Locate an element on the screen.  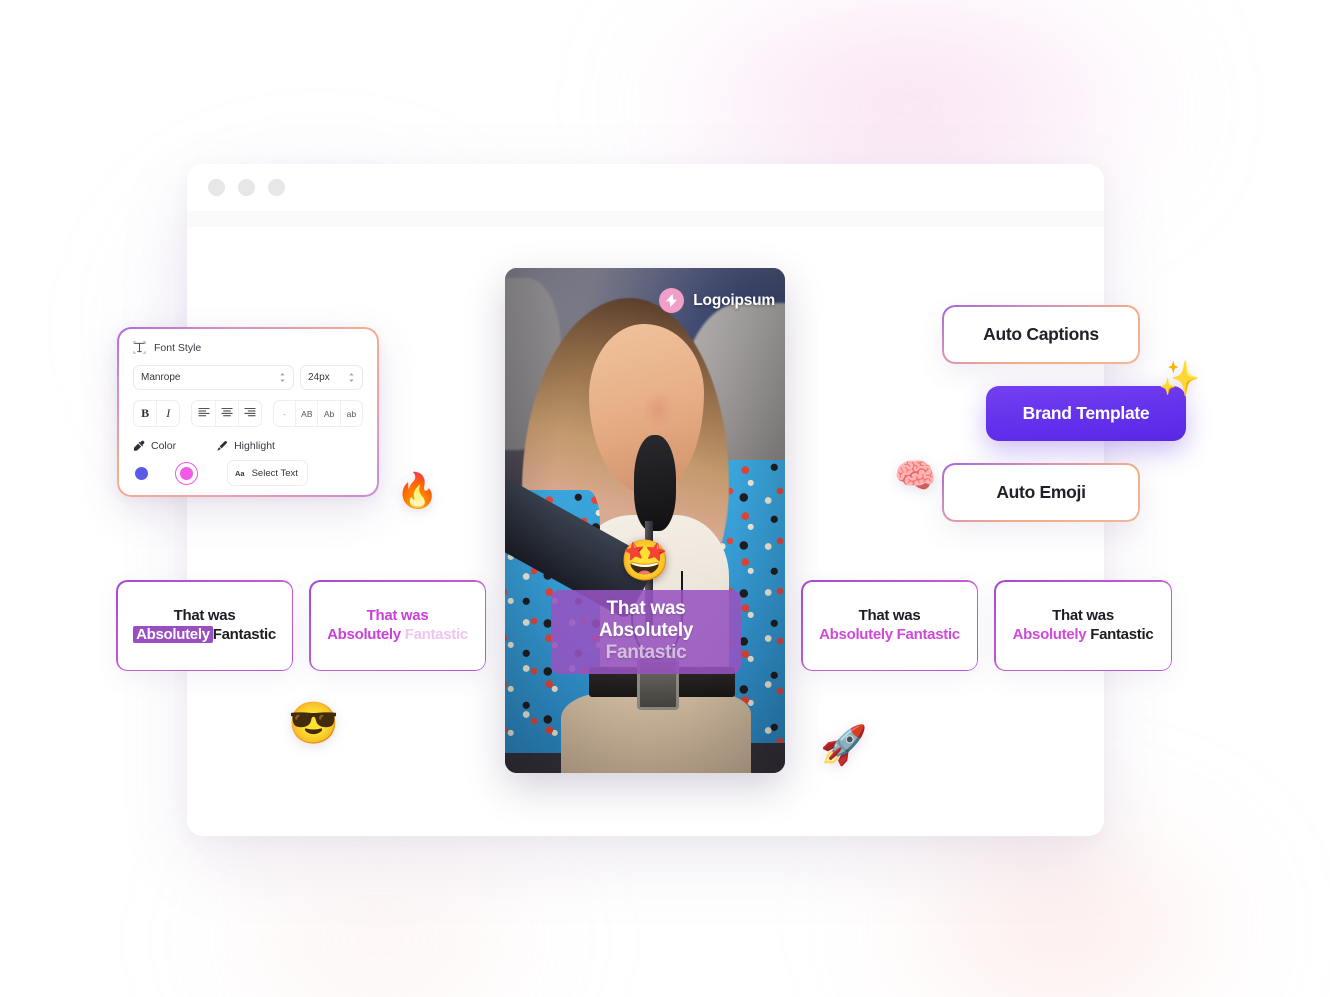
feature-chip-label: Auto Emoji is located at coordinates (1041, 492).